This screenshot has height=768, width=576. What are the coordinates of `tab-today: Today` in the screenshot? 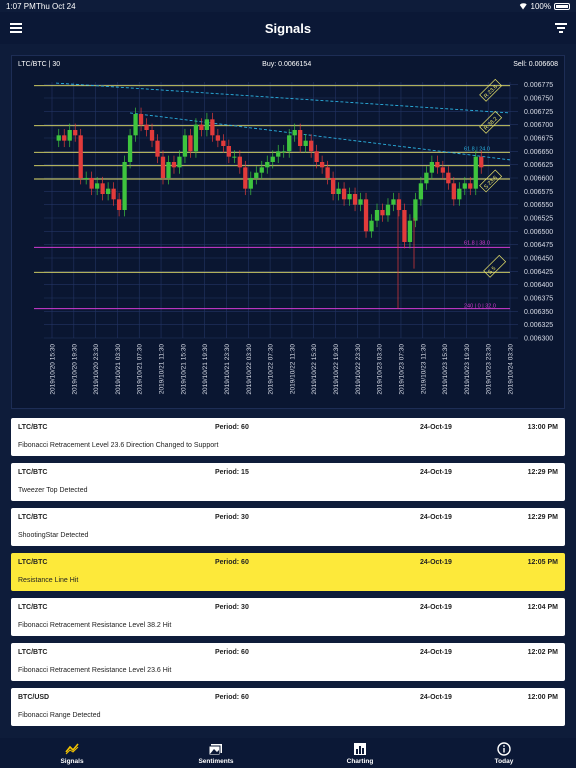 It's located at (504, 753).